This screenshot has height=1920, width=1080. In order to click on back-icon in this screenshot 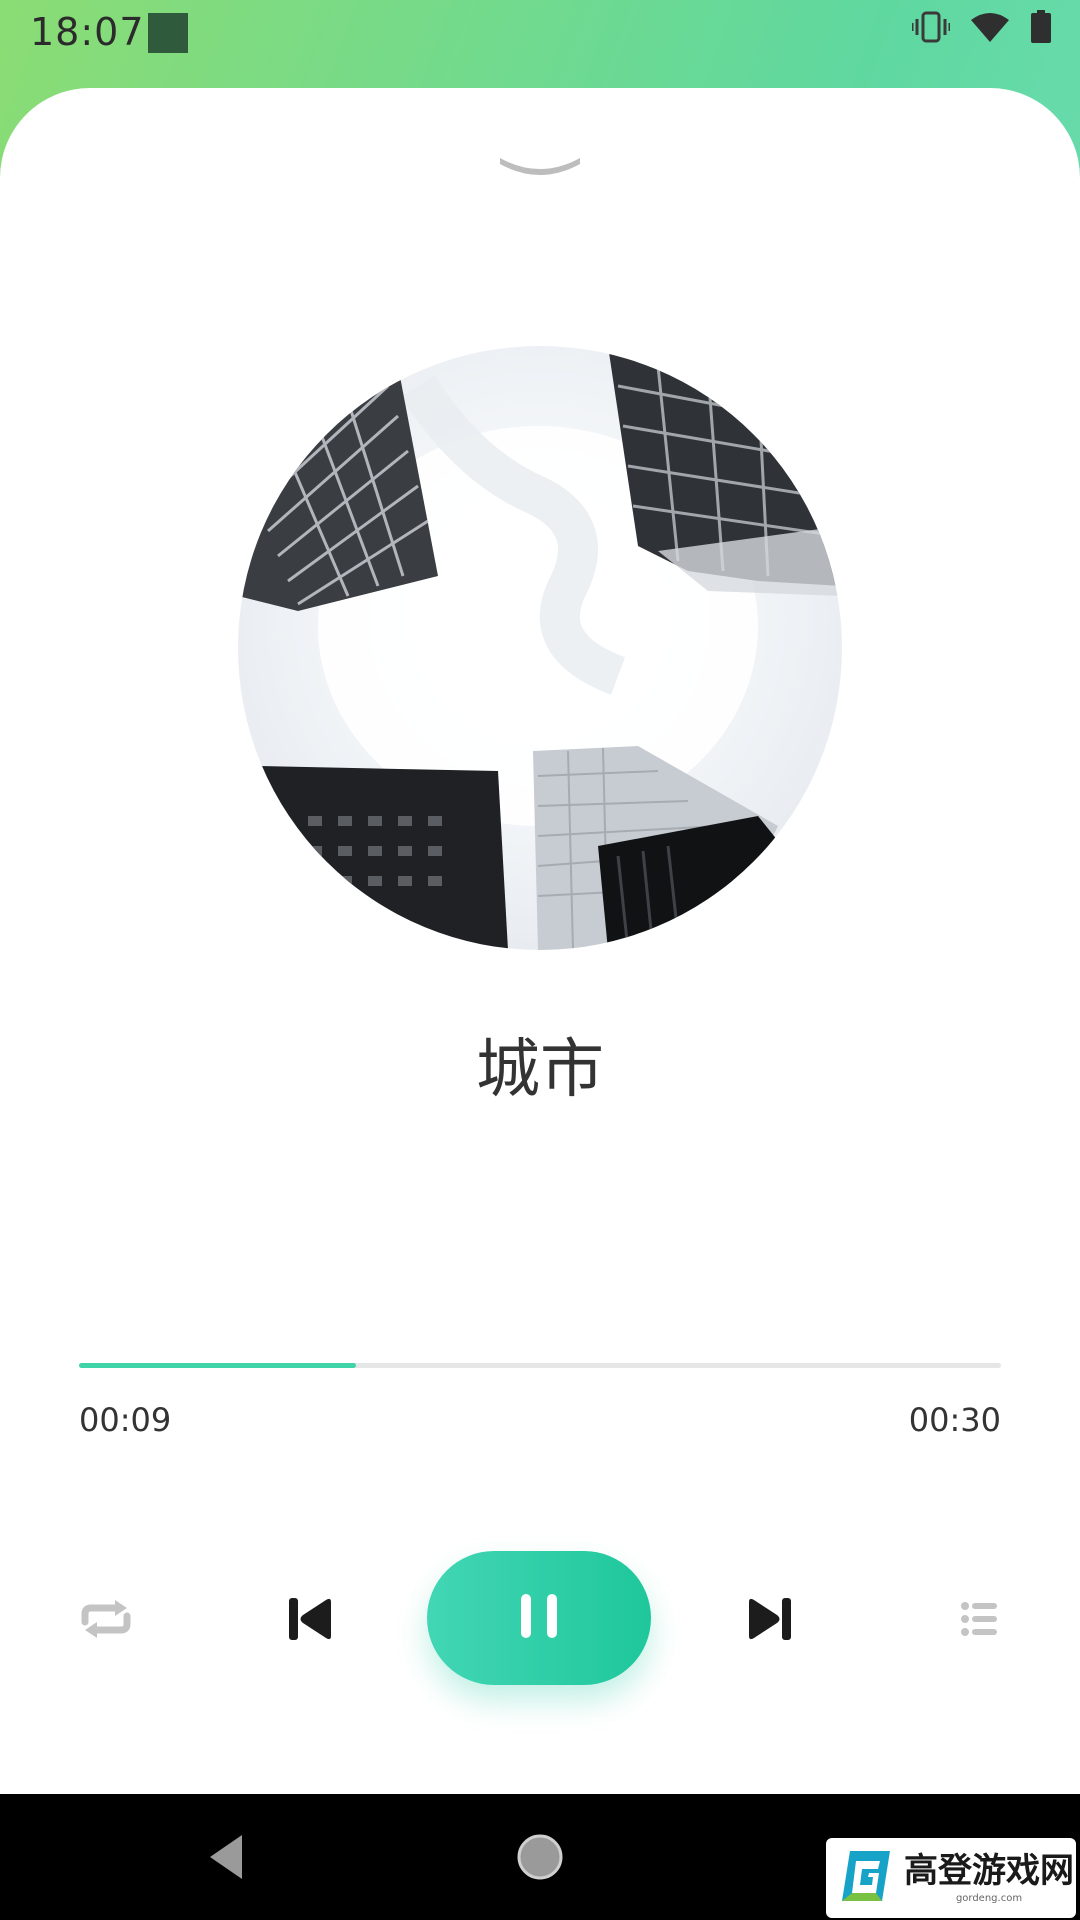, I will do `click(226, 1859)`.